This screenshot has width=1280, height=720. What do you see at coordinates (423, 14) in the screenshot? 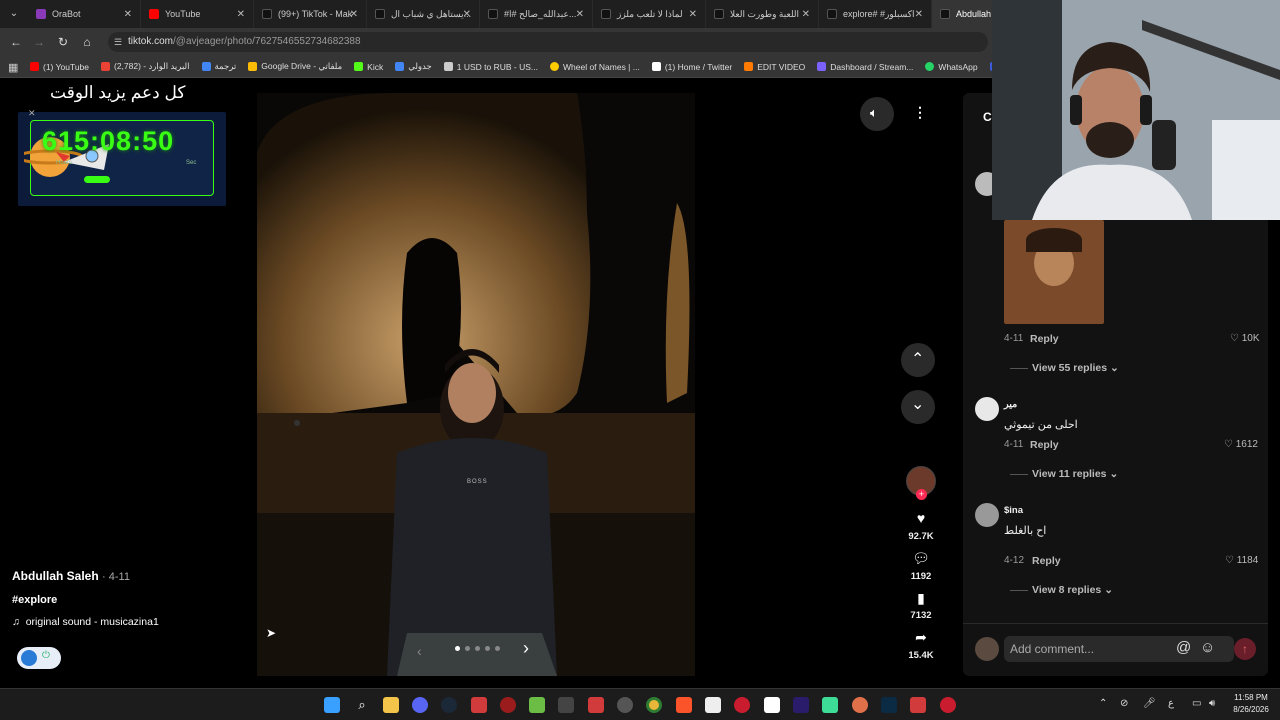
I see `tab-tiktok-2: يستاهل ي شباب ال... ✕` at bounding box center [423, 14].